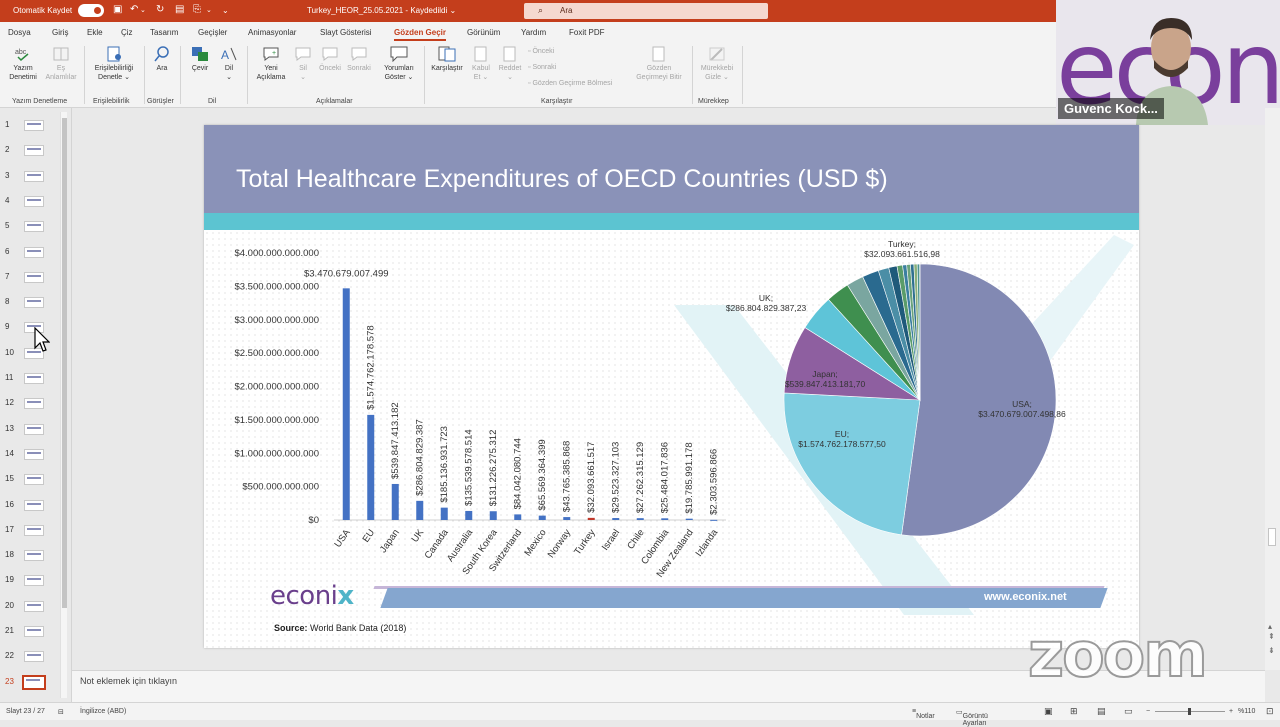 The height and width of the screenshot is (727, 1280). I want to click on previous-slide-icon: ⇞, so click(1271, 636).